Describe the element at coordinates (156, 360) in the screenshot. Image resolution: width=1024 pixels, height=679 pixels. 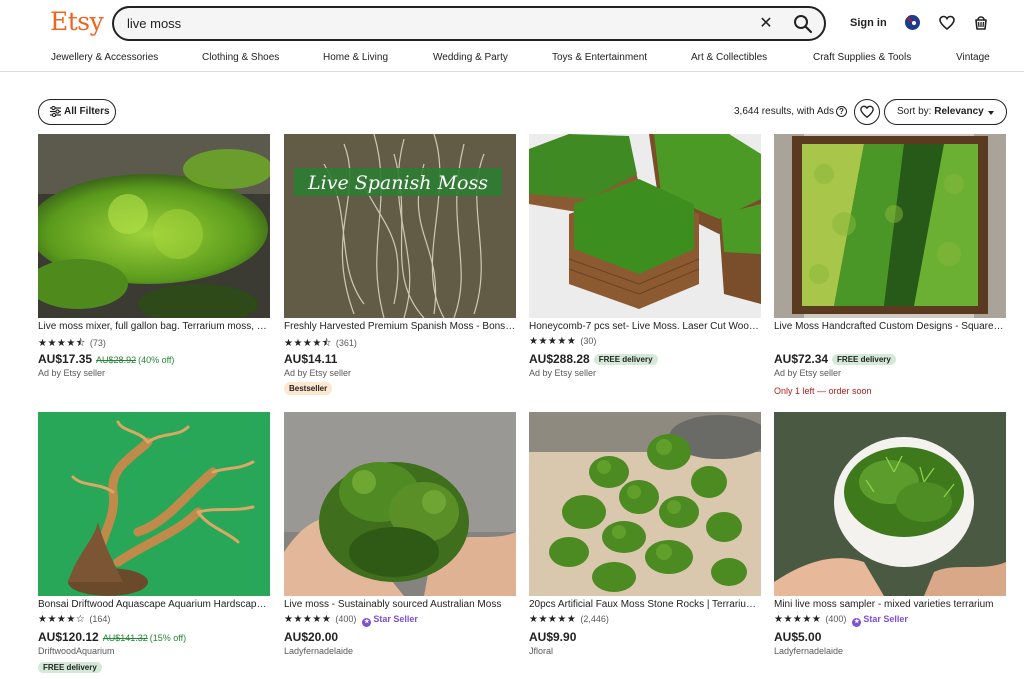
I see `discount-text: (40% off)` at that location.